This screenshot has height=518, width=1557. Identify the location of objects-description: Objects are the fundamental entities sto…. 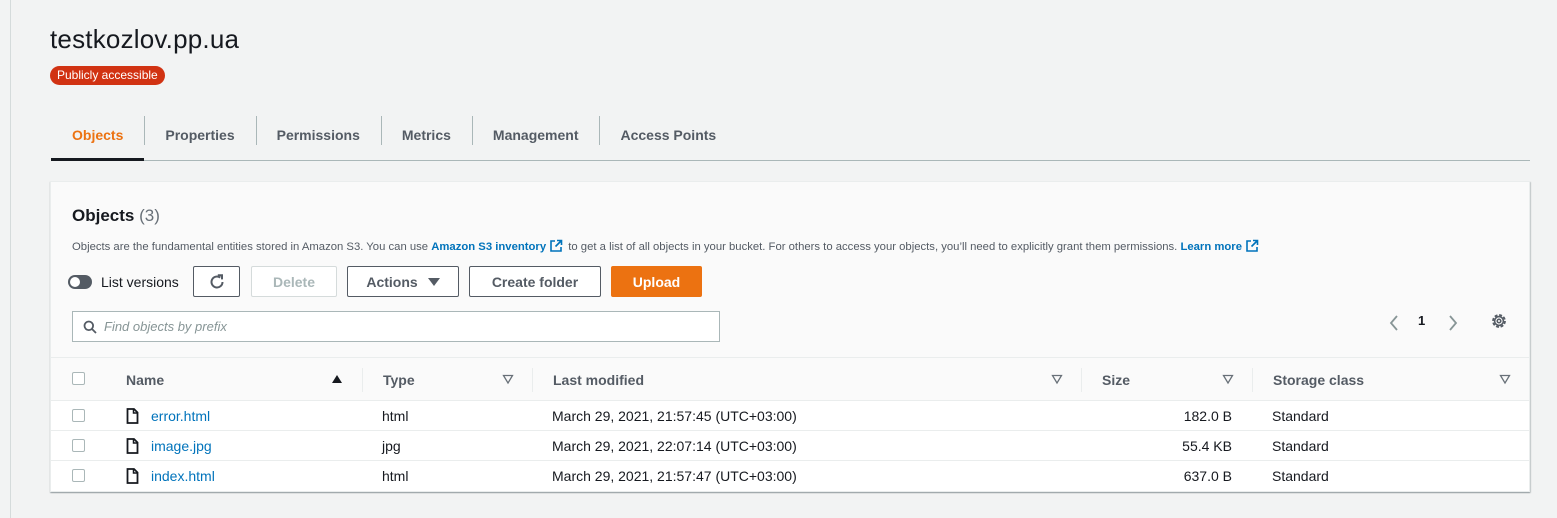
(666, 246).